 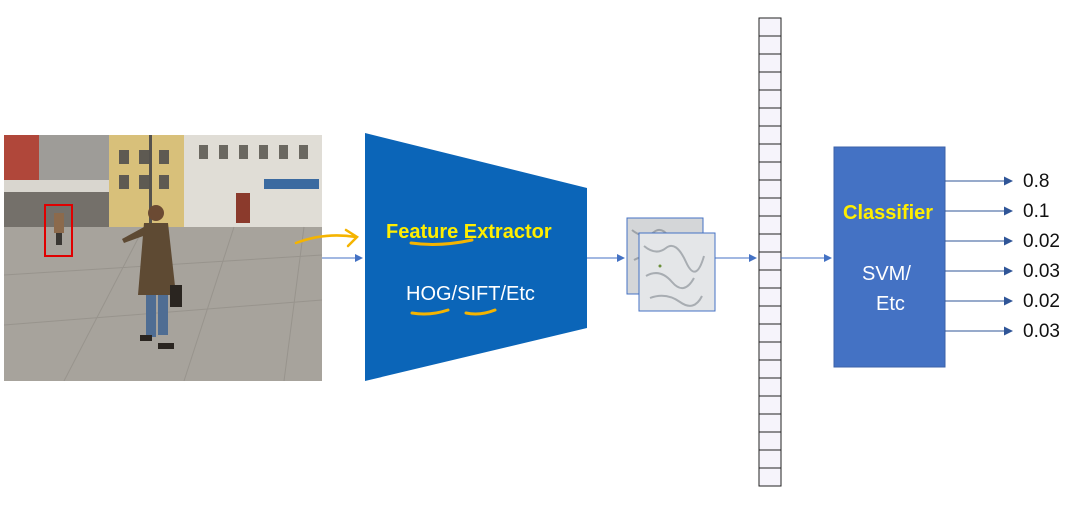 What do you see at coordinates (889, 257) in the screenshot?
I see `classifier-block` at bounding box center [889, 257].